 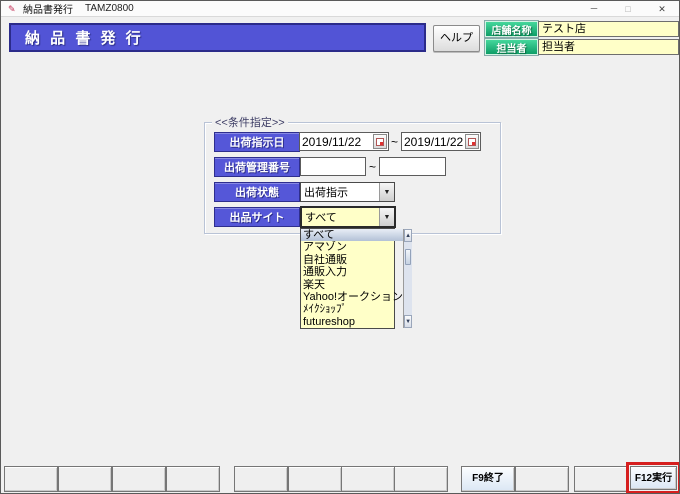 I want to click on listing-site-value: すべて, so click(x=340, y=217).